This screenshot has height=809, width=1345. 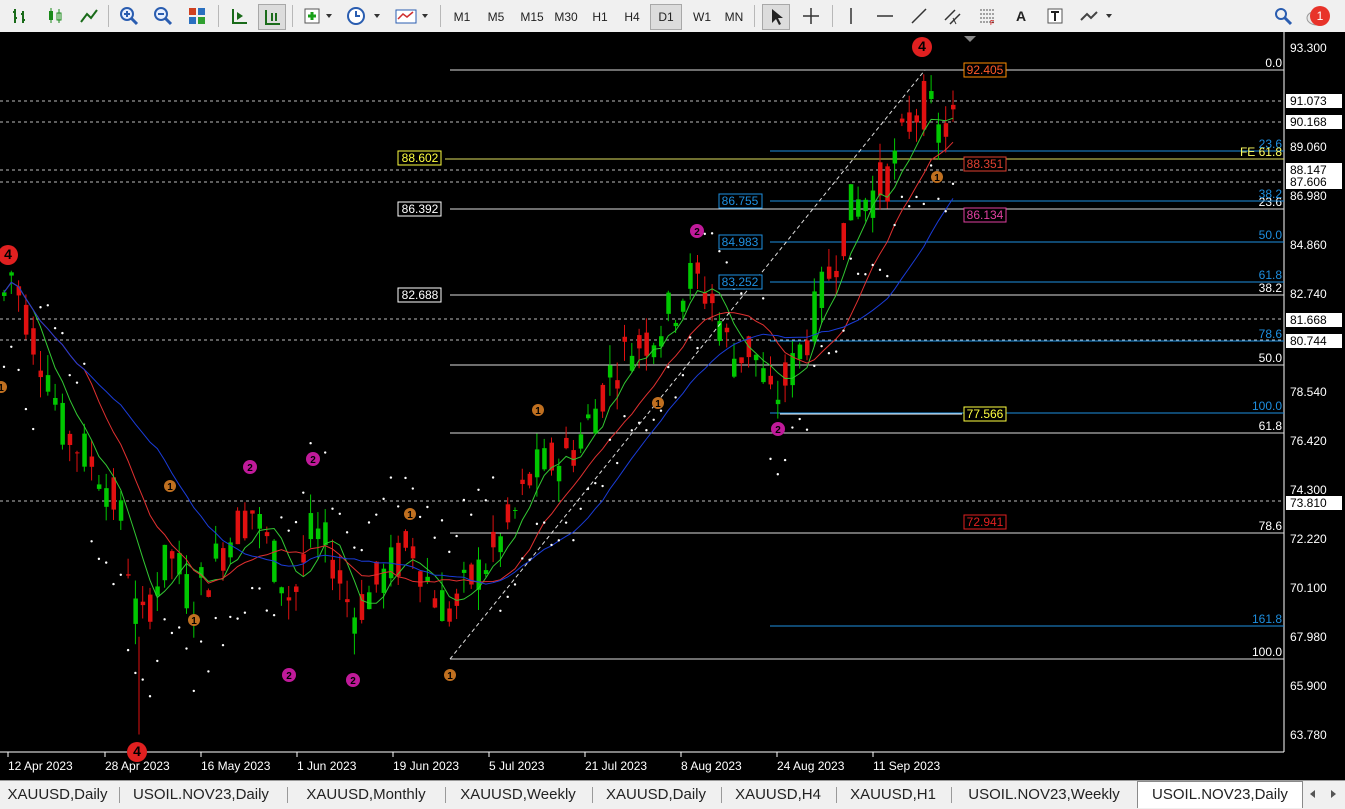 What do you see at coordinates (57, 795) in the screenshot?
I see `tab-xauusd-daily: XAUUSD,Daily` at bounding box center [57, 795].